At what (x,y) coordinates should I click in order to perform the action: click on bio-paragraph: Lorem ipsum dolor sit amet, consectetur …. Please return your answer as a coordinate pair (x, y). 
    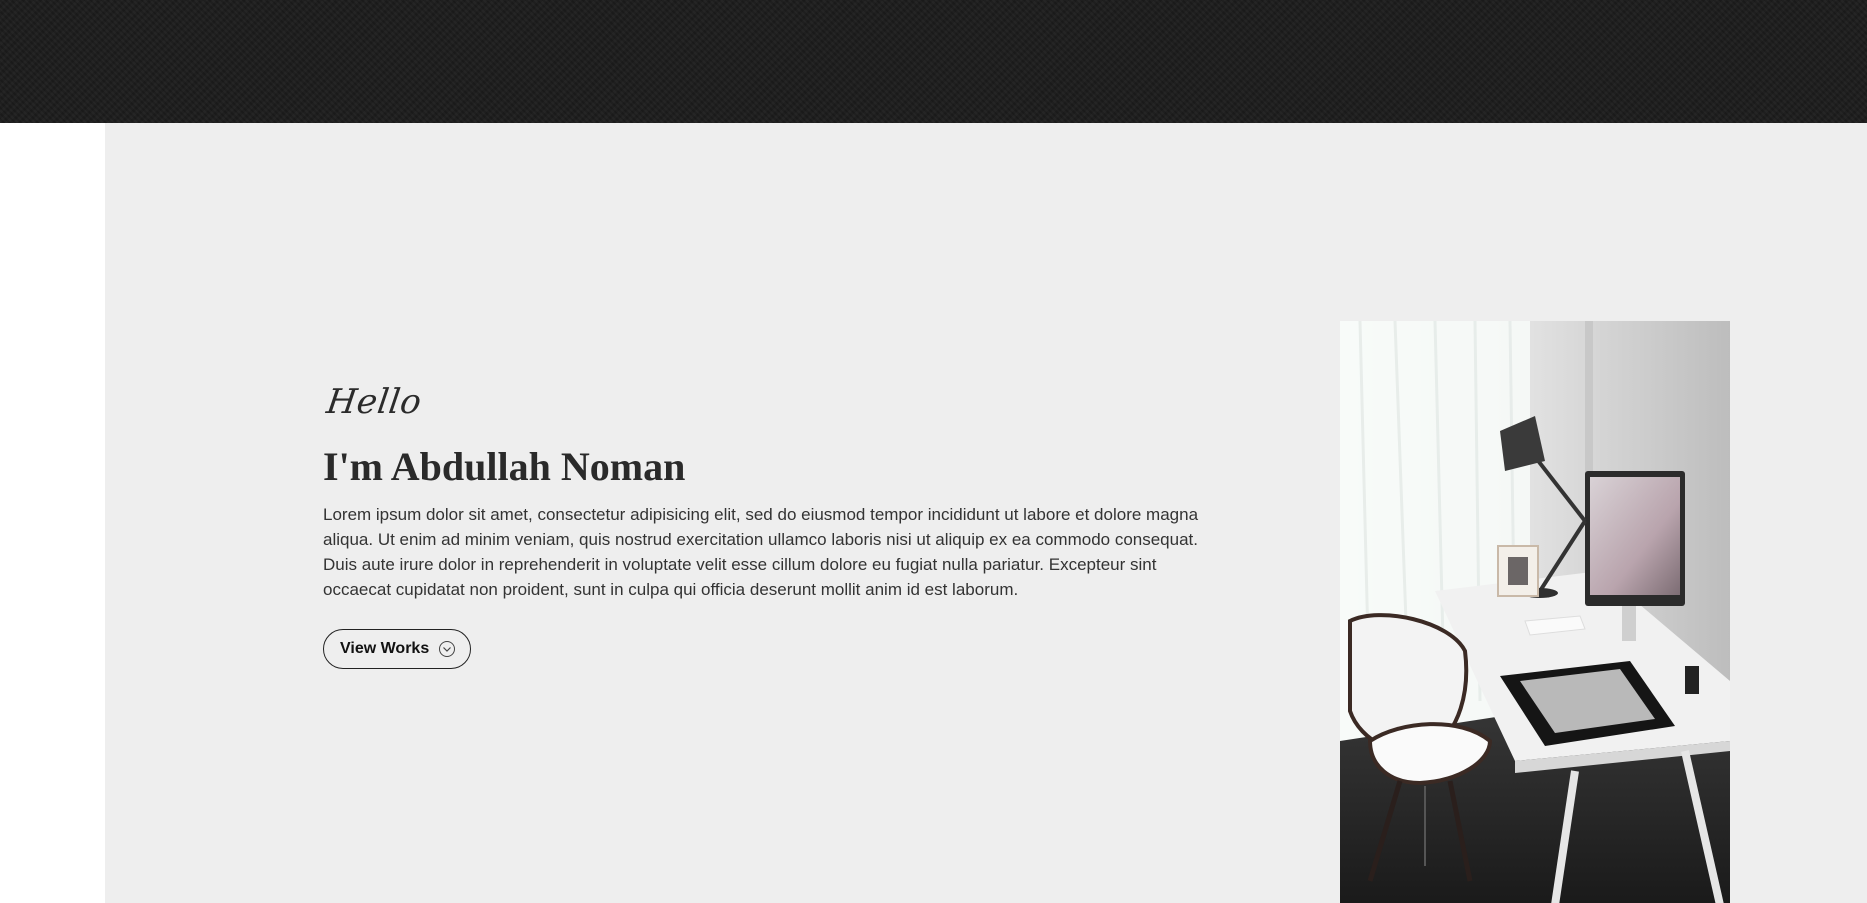
    Looking at the image, I should click on (761, 552).